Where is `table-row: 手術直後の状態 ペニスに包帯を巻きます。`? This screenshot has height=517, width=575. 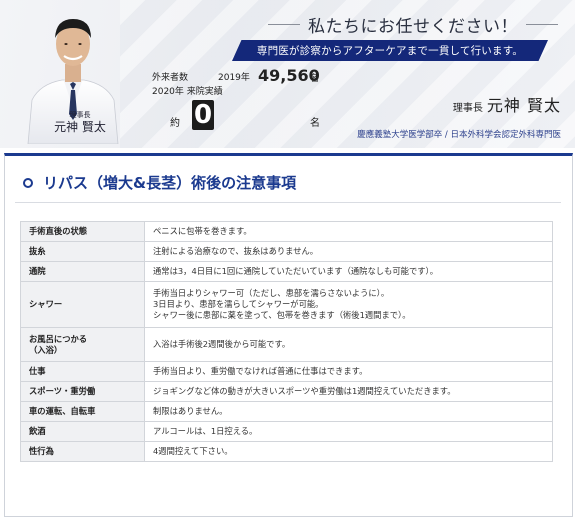 table-row: 手術直後の状態 ペニスに包帯を巻きます。 is located at coordinates (286, 231).